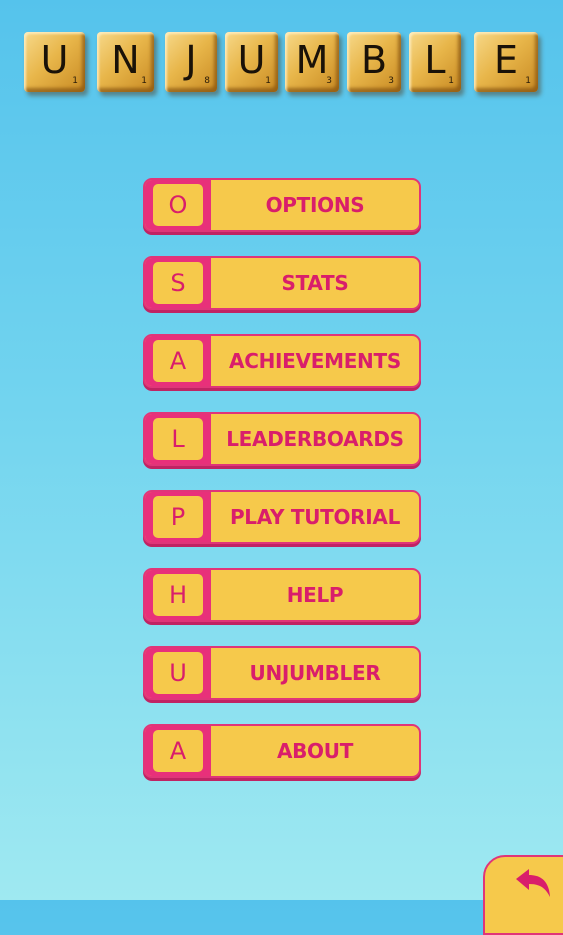  Describe the element at coordinates (315, 283) in the screenshot. I see `stats-label: STATS` at that location.